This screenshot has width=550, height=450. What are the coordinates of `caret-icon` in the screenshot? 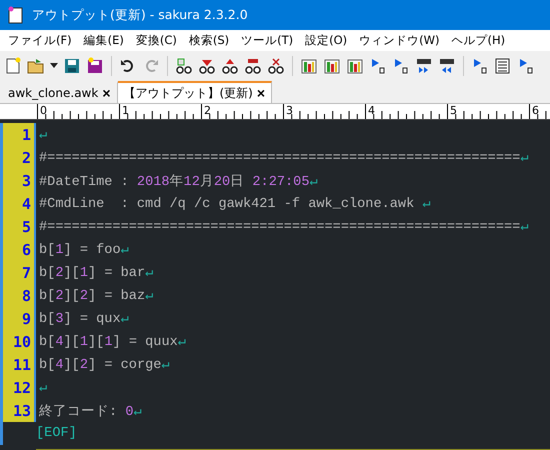 It's located at (54, 66).